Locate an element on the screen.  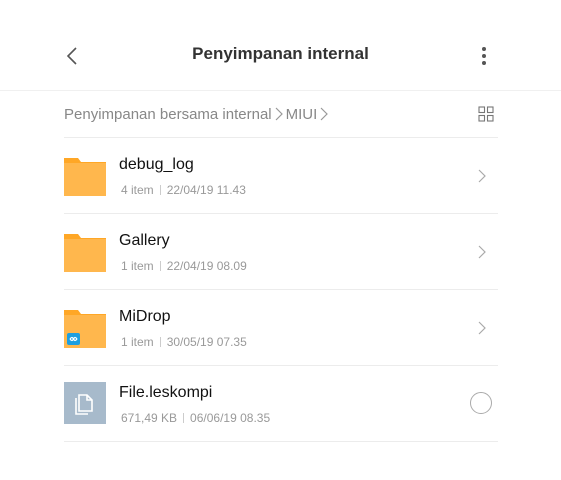
more-vertical-icon is located at coordinates (484, 56).